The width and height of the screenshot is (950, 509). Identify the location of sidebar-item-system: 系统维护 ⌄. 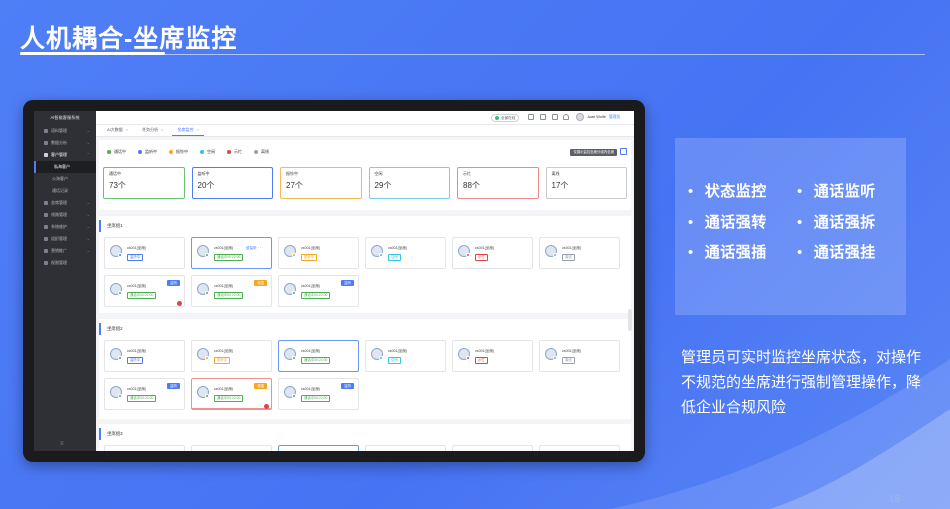
(65, 227).